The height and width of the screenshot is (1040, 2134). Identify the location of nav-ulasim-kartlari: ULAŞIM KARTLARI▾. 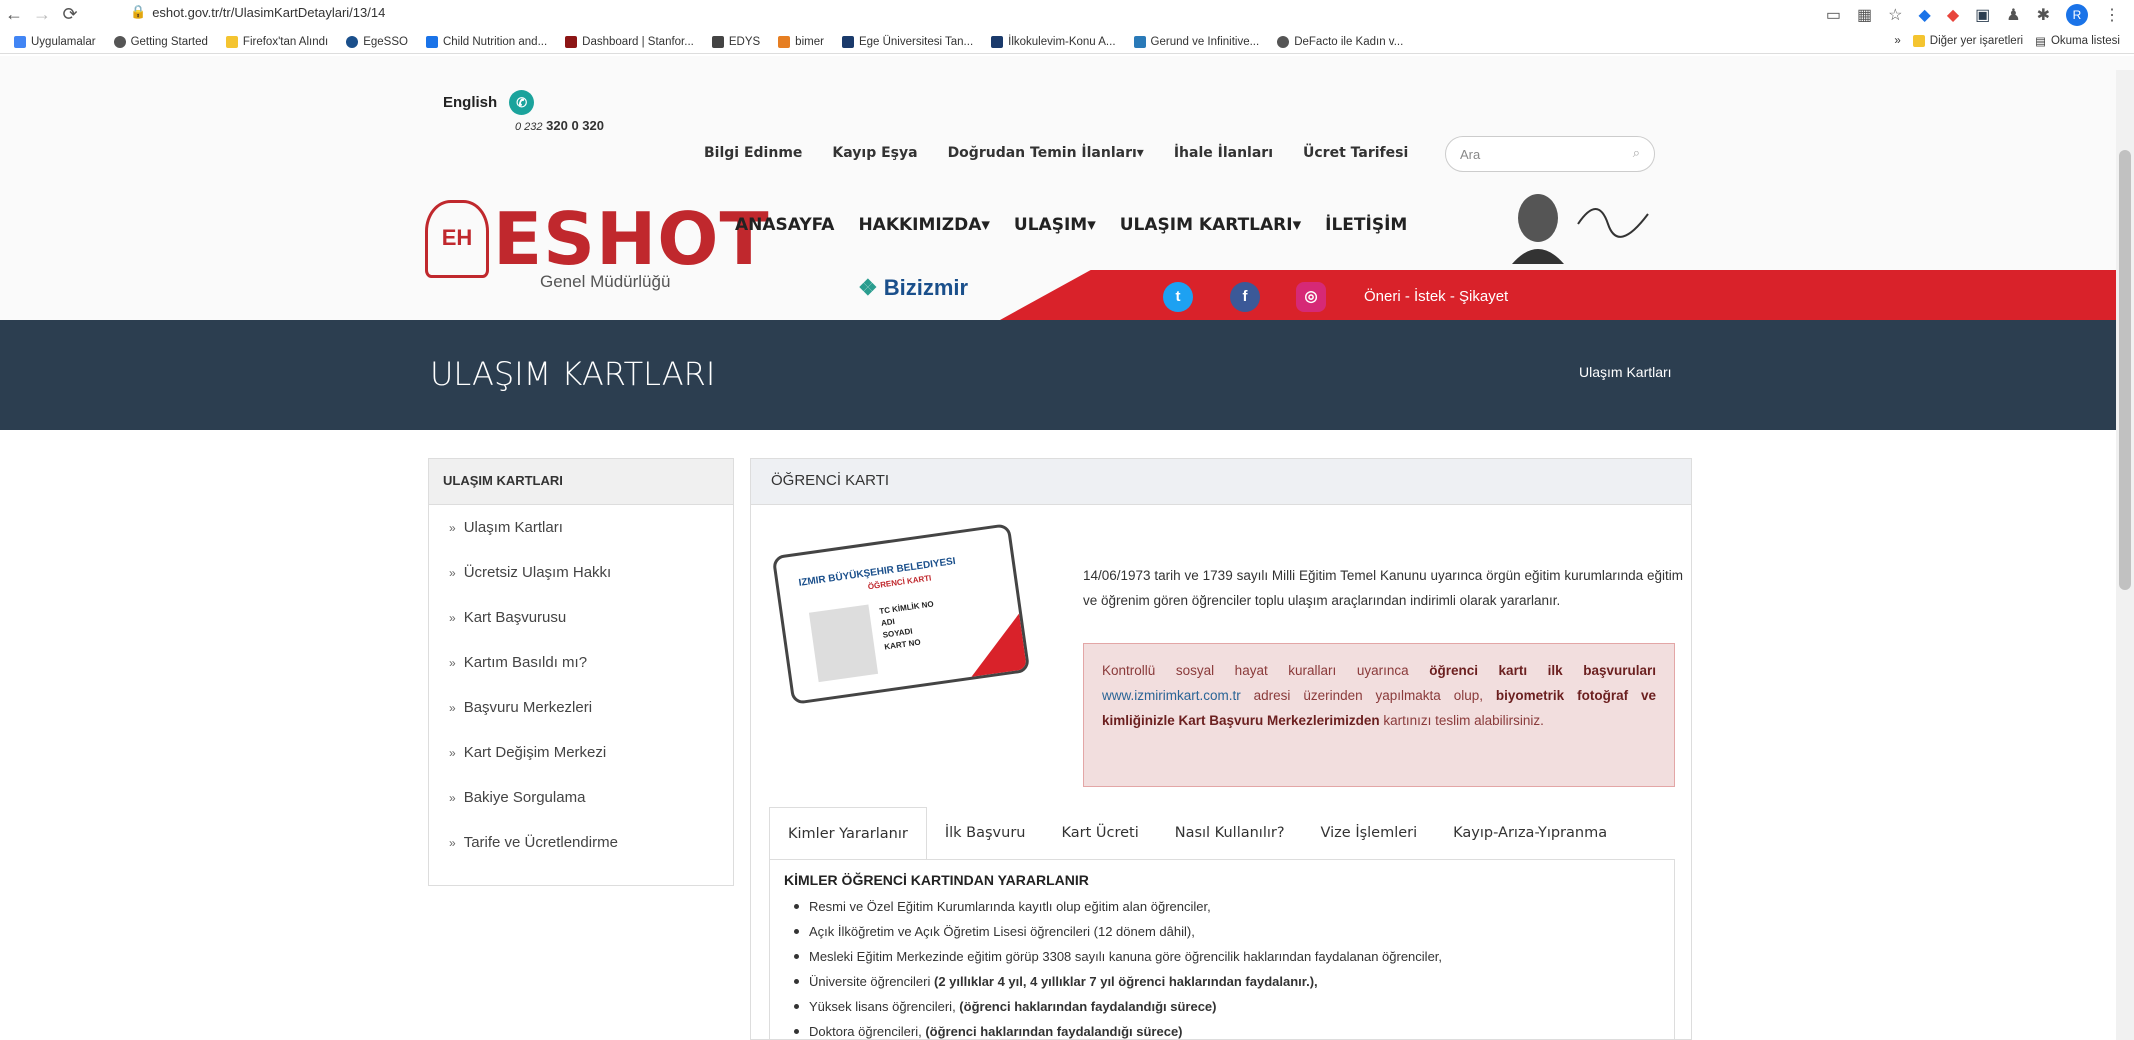
(1210, 225).